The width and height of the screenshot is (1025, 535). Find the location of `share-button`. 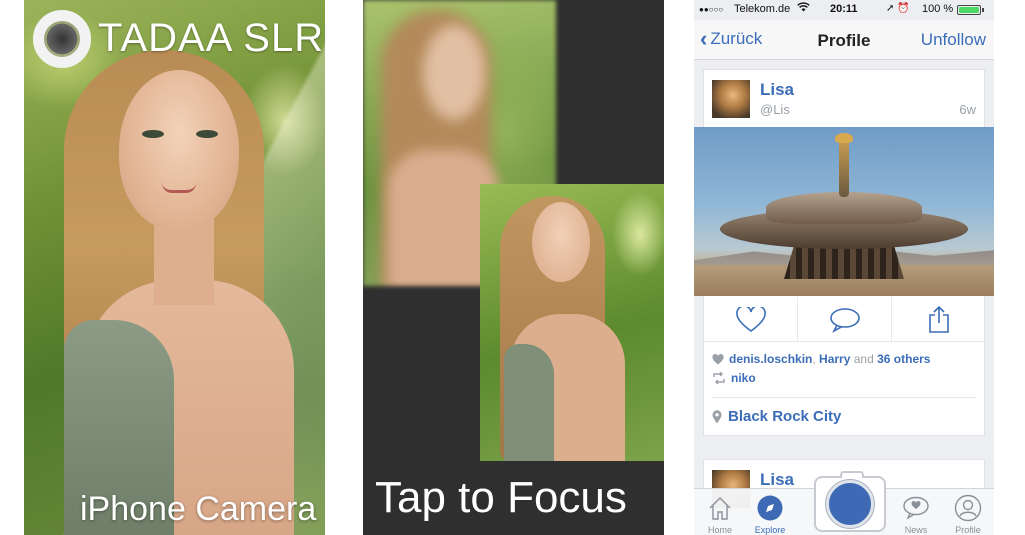

share-button is located at coordinates (939, 319).